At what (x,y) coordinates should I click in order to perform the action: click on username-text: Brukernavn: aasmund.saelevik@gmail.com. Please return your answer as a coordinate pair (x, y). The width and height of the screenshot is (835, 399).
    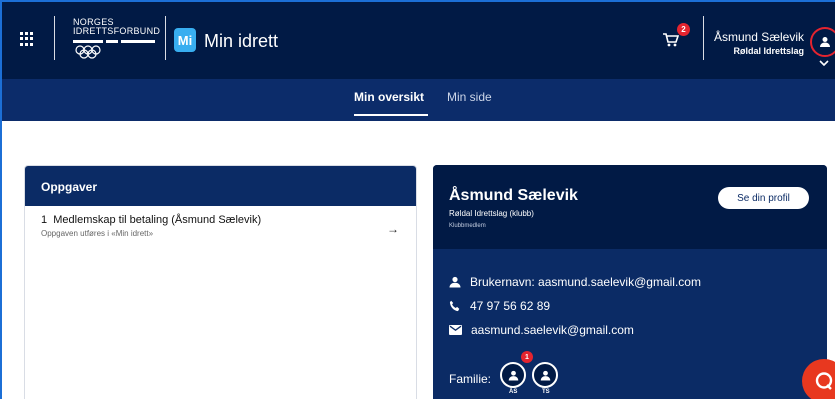
    Looking at the image, I should click on (585, 282).